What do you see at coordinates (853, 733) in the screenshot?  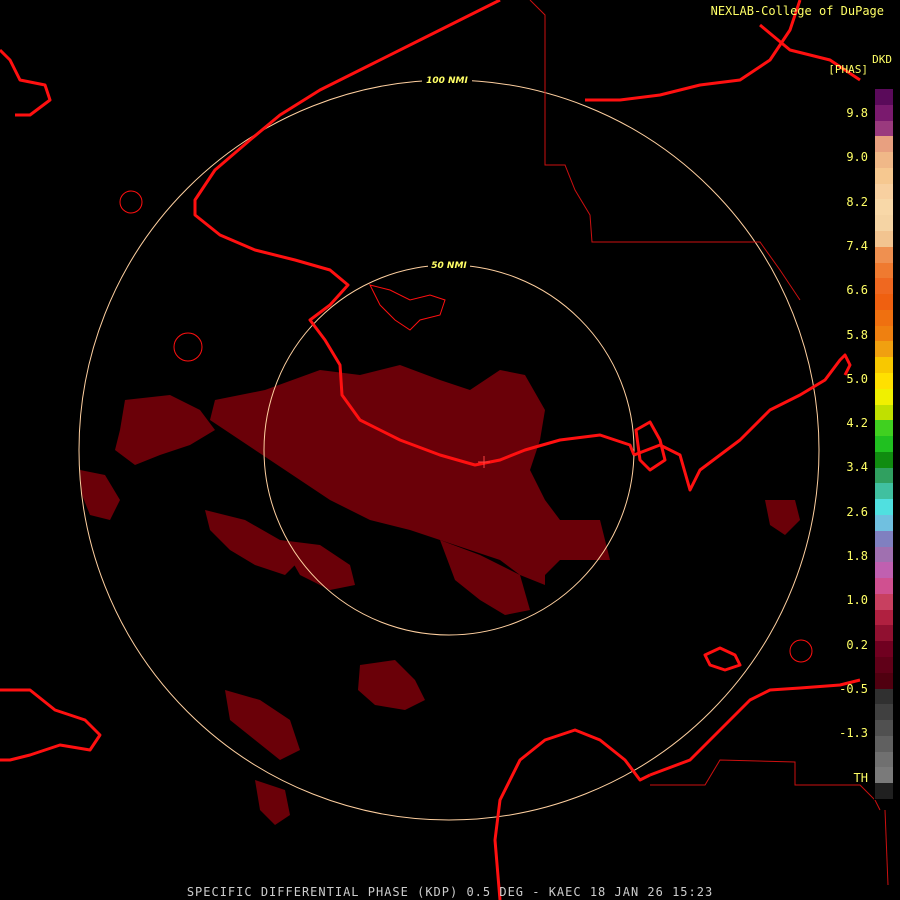 I see `color-scale-tick-label: -1.3` at bounding box center [853, 733].